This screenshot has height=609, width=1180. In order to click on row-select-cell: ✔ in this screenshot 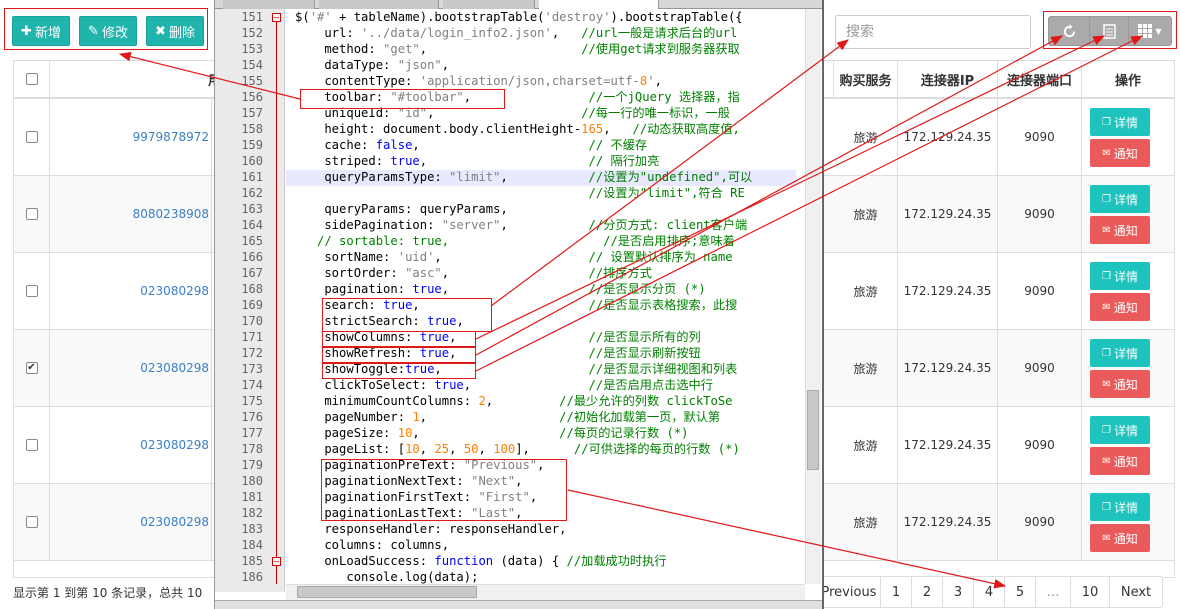, I will do `click(32, 368)`.